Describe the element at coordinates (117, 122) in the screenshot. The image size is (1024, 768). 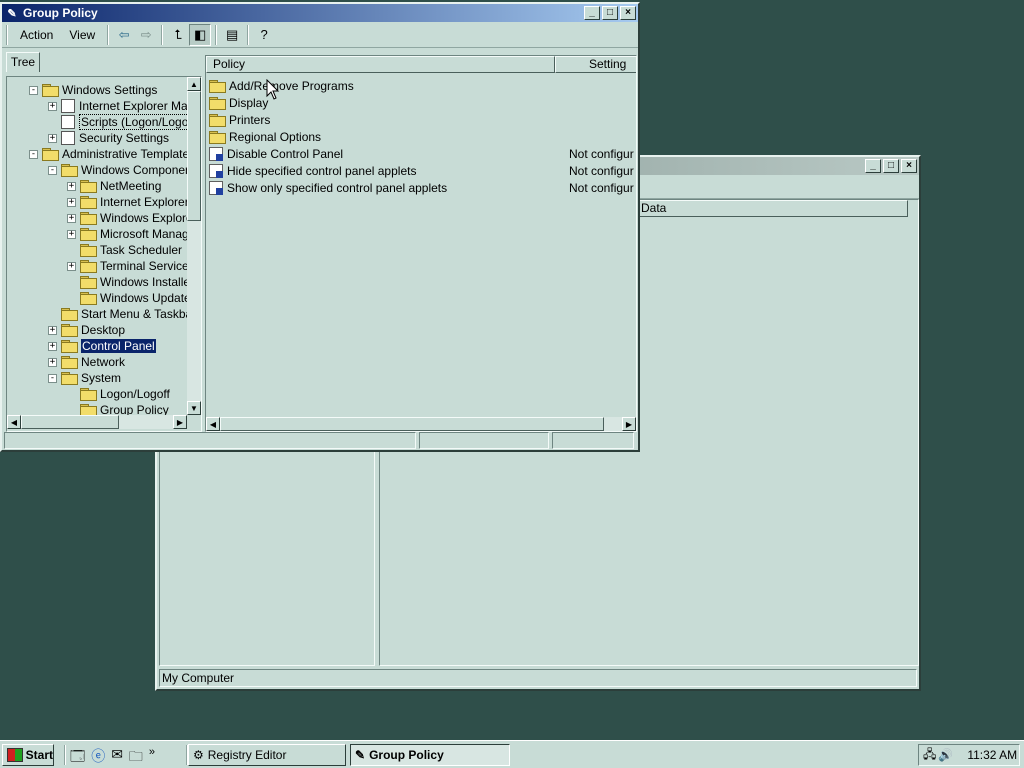
I see `tree-item: Scripts (Logon/Logoff)` at that location.